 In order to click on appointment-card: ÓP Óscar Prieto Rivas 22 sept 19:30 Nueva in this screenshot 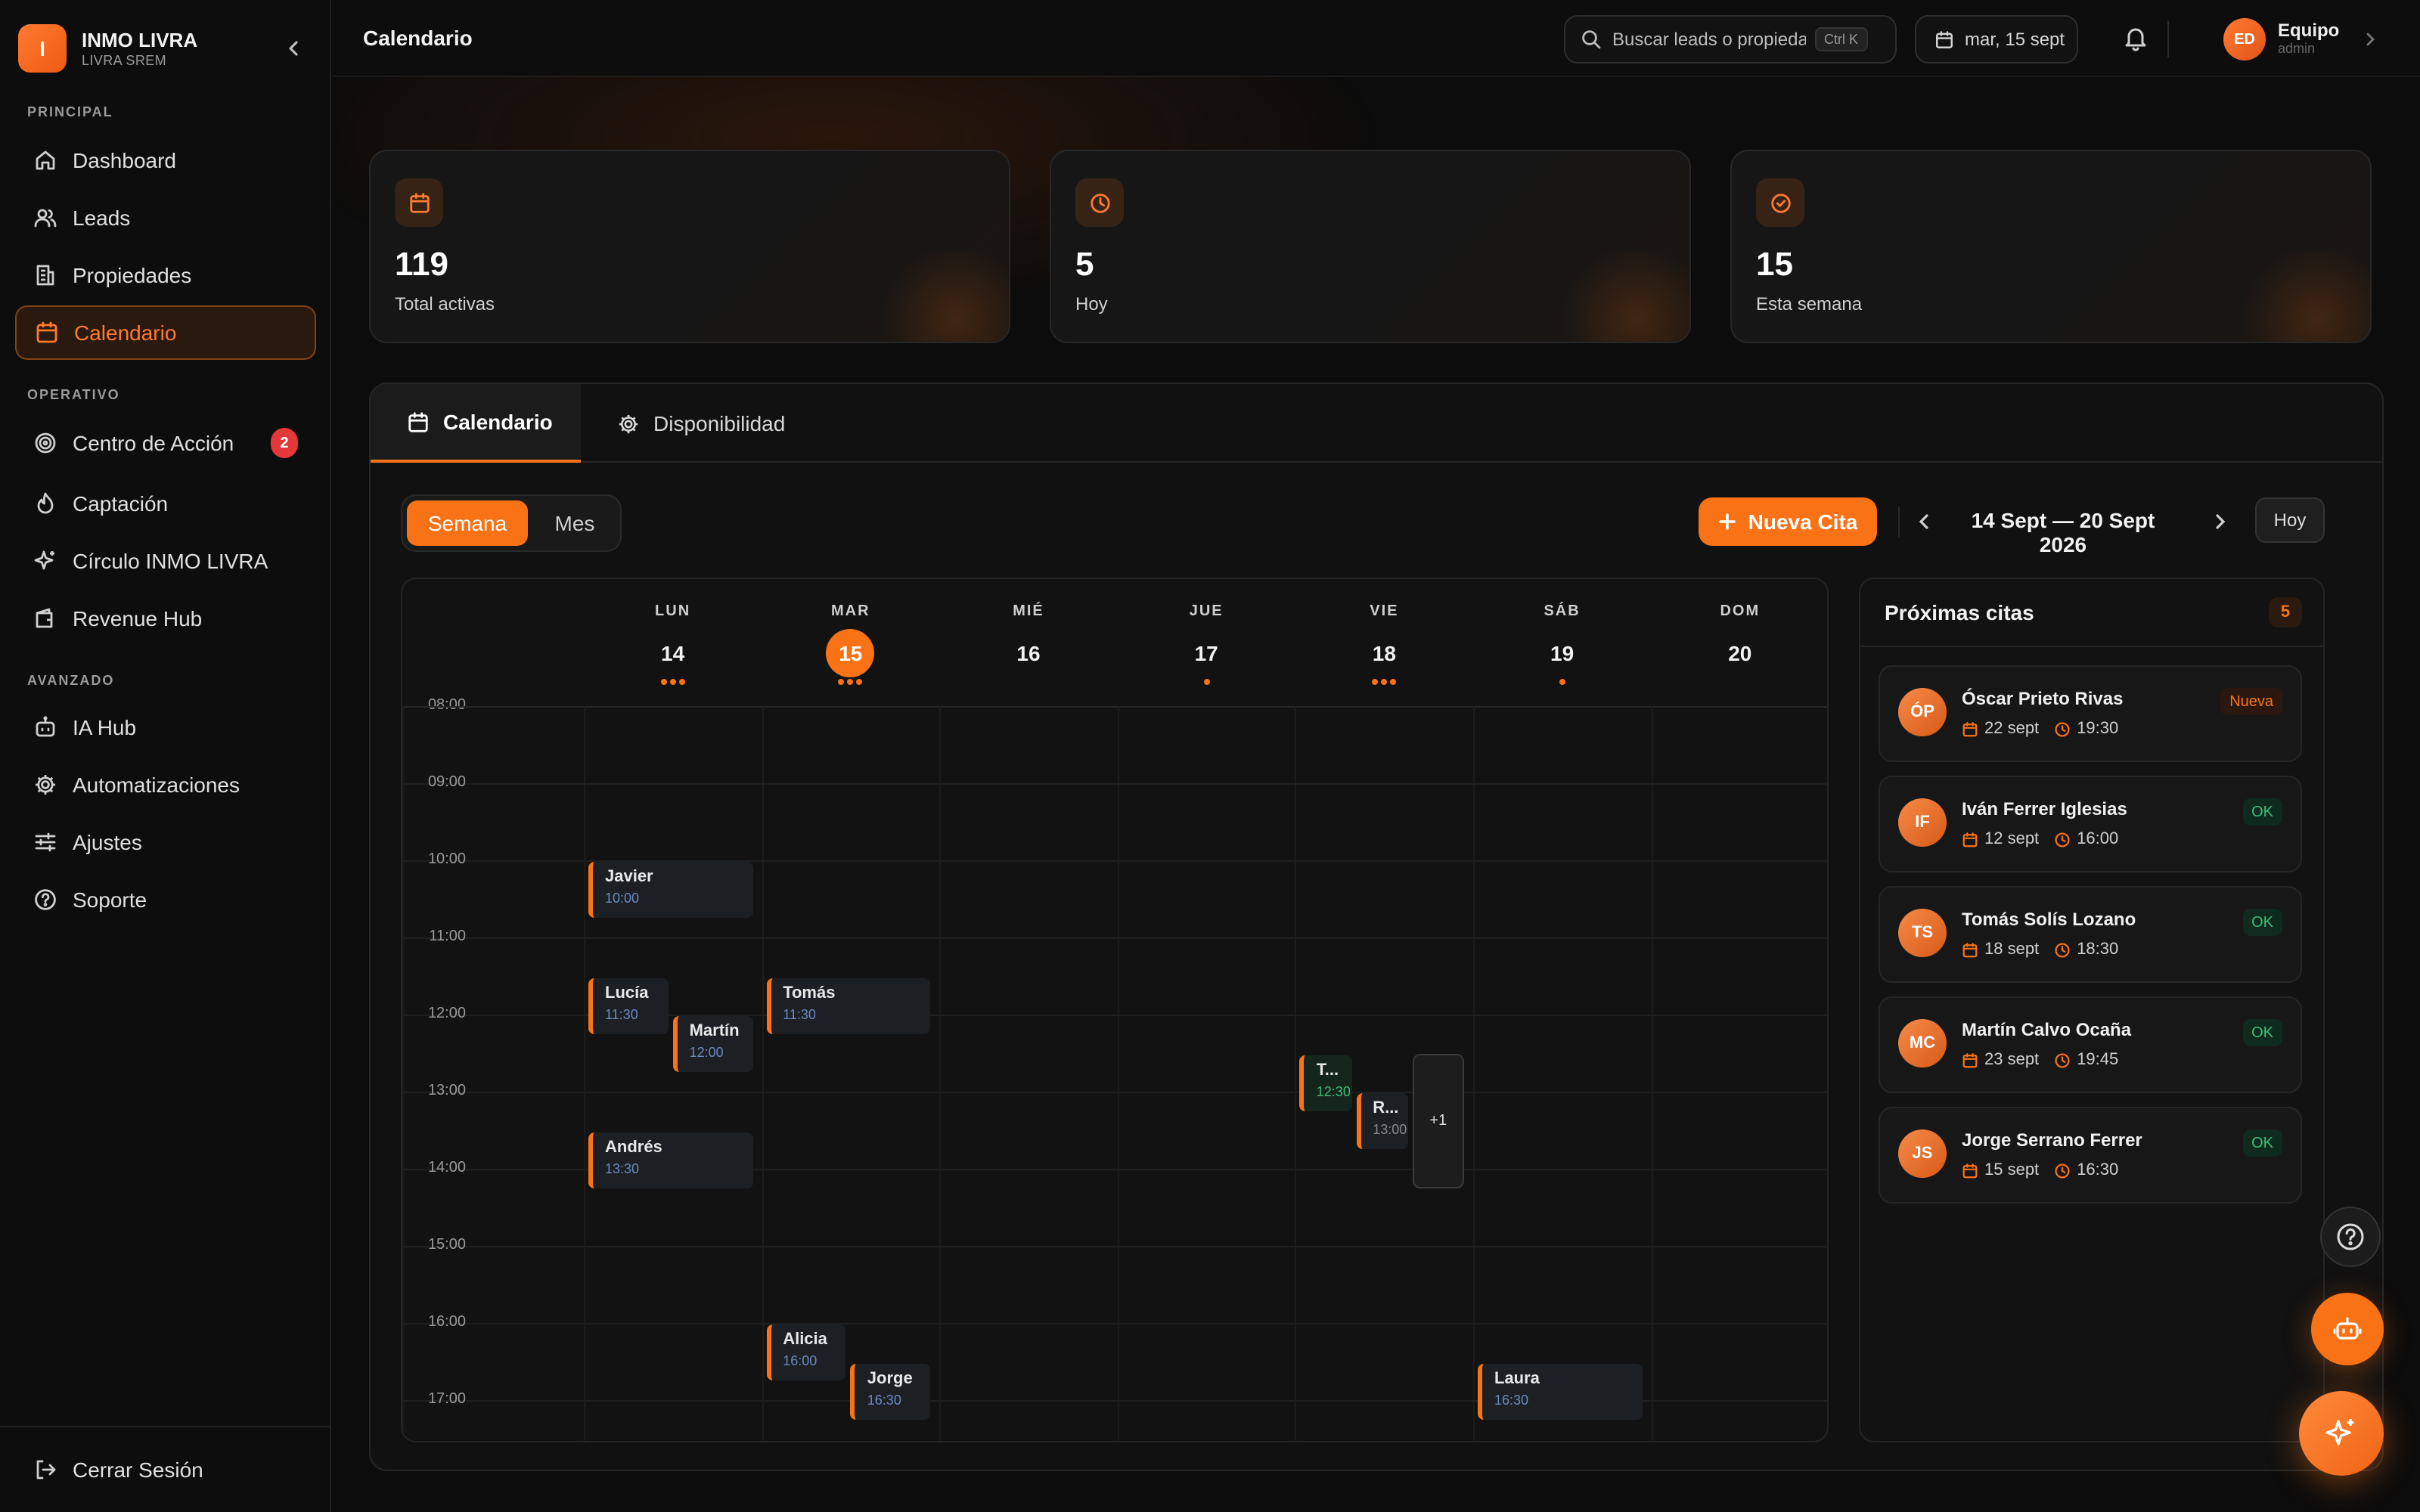, I will do `click(2090, 713)`.